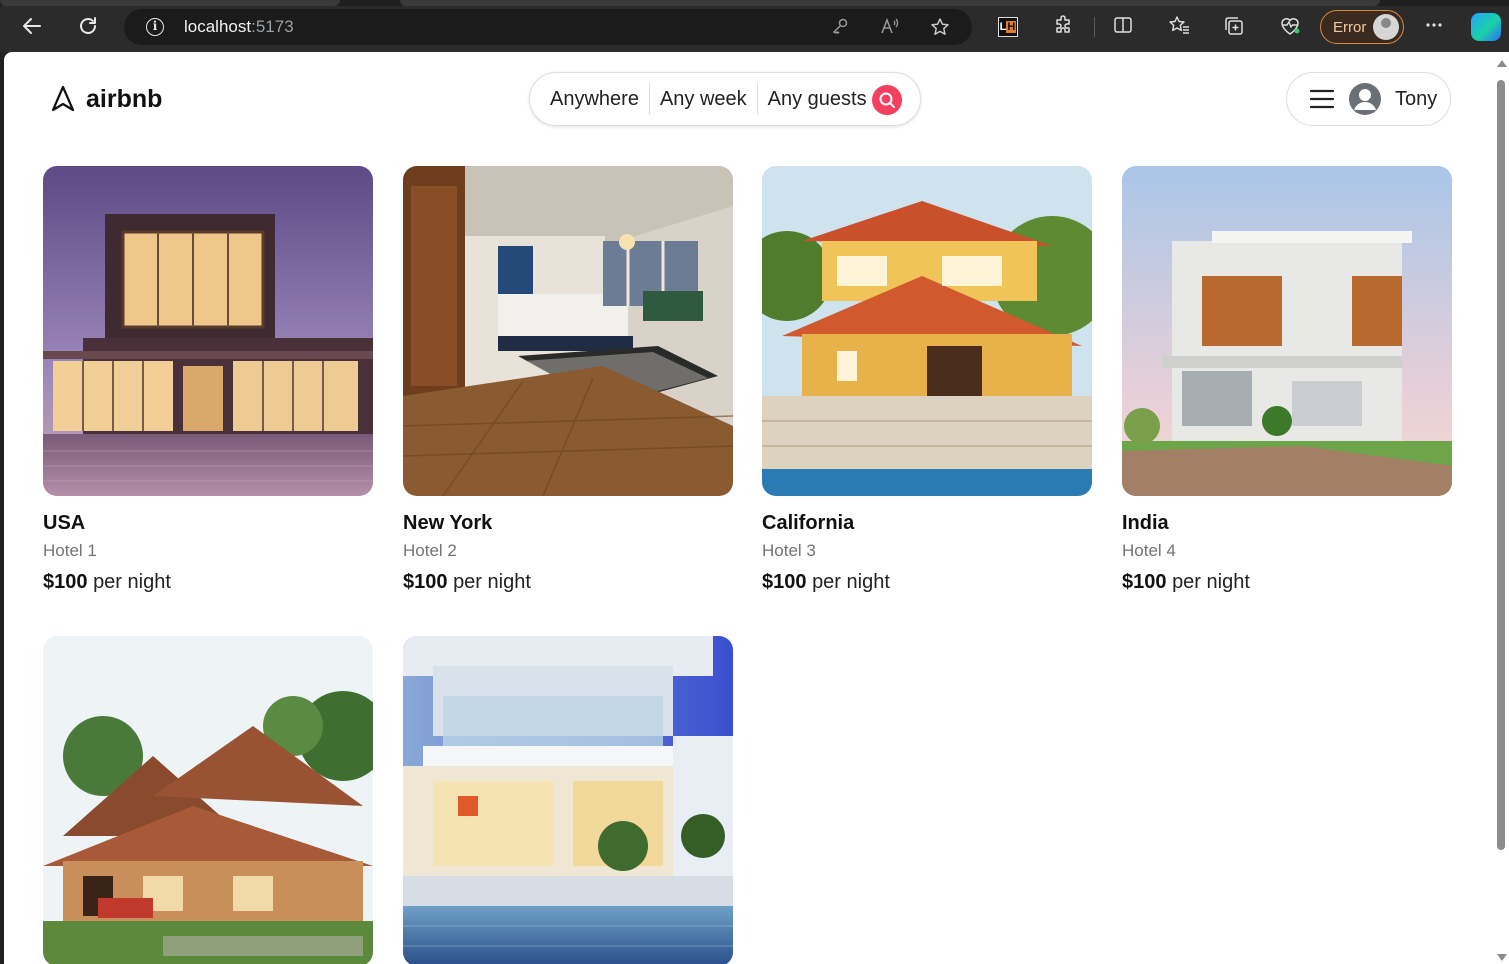  What do you see at coordinates (890, 27) in the screenshot?
I see `read-aloud-icon` at bounding box center [890, 27].